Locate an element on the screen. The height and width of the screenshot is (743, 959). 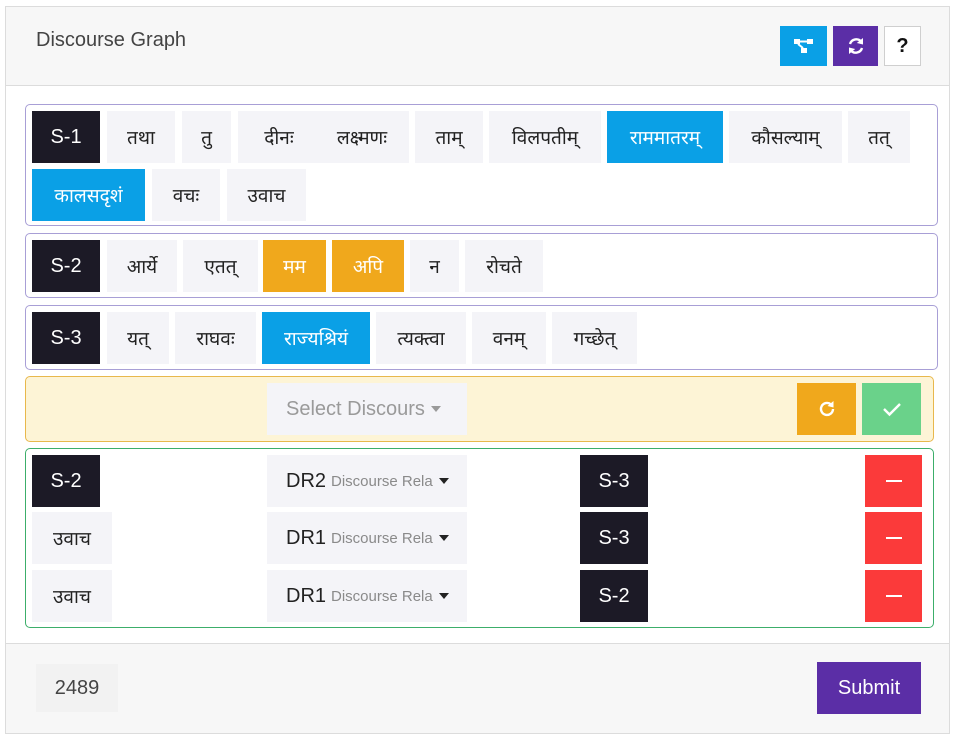
token: त्यक्त्वा is located at coordinates (421, 338).